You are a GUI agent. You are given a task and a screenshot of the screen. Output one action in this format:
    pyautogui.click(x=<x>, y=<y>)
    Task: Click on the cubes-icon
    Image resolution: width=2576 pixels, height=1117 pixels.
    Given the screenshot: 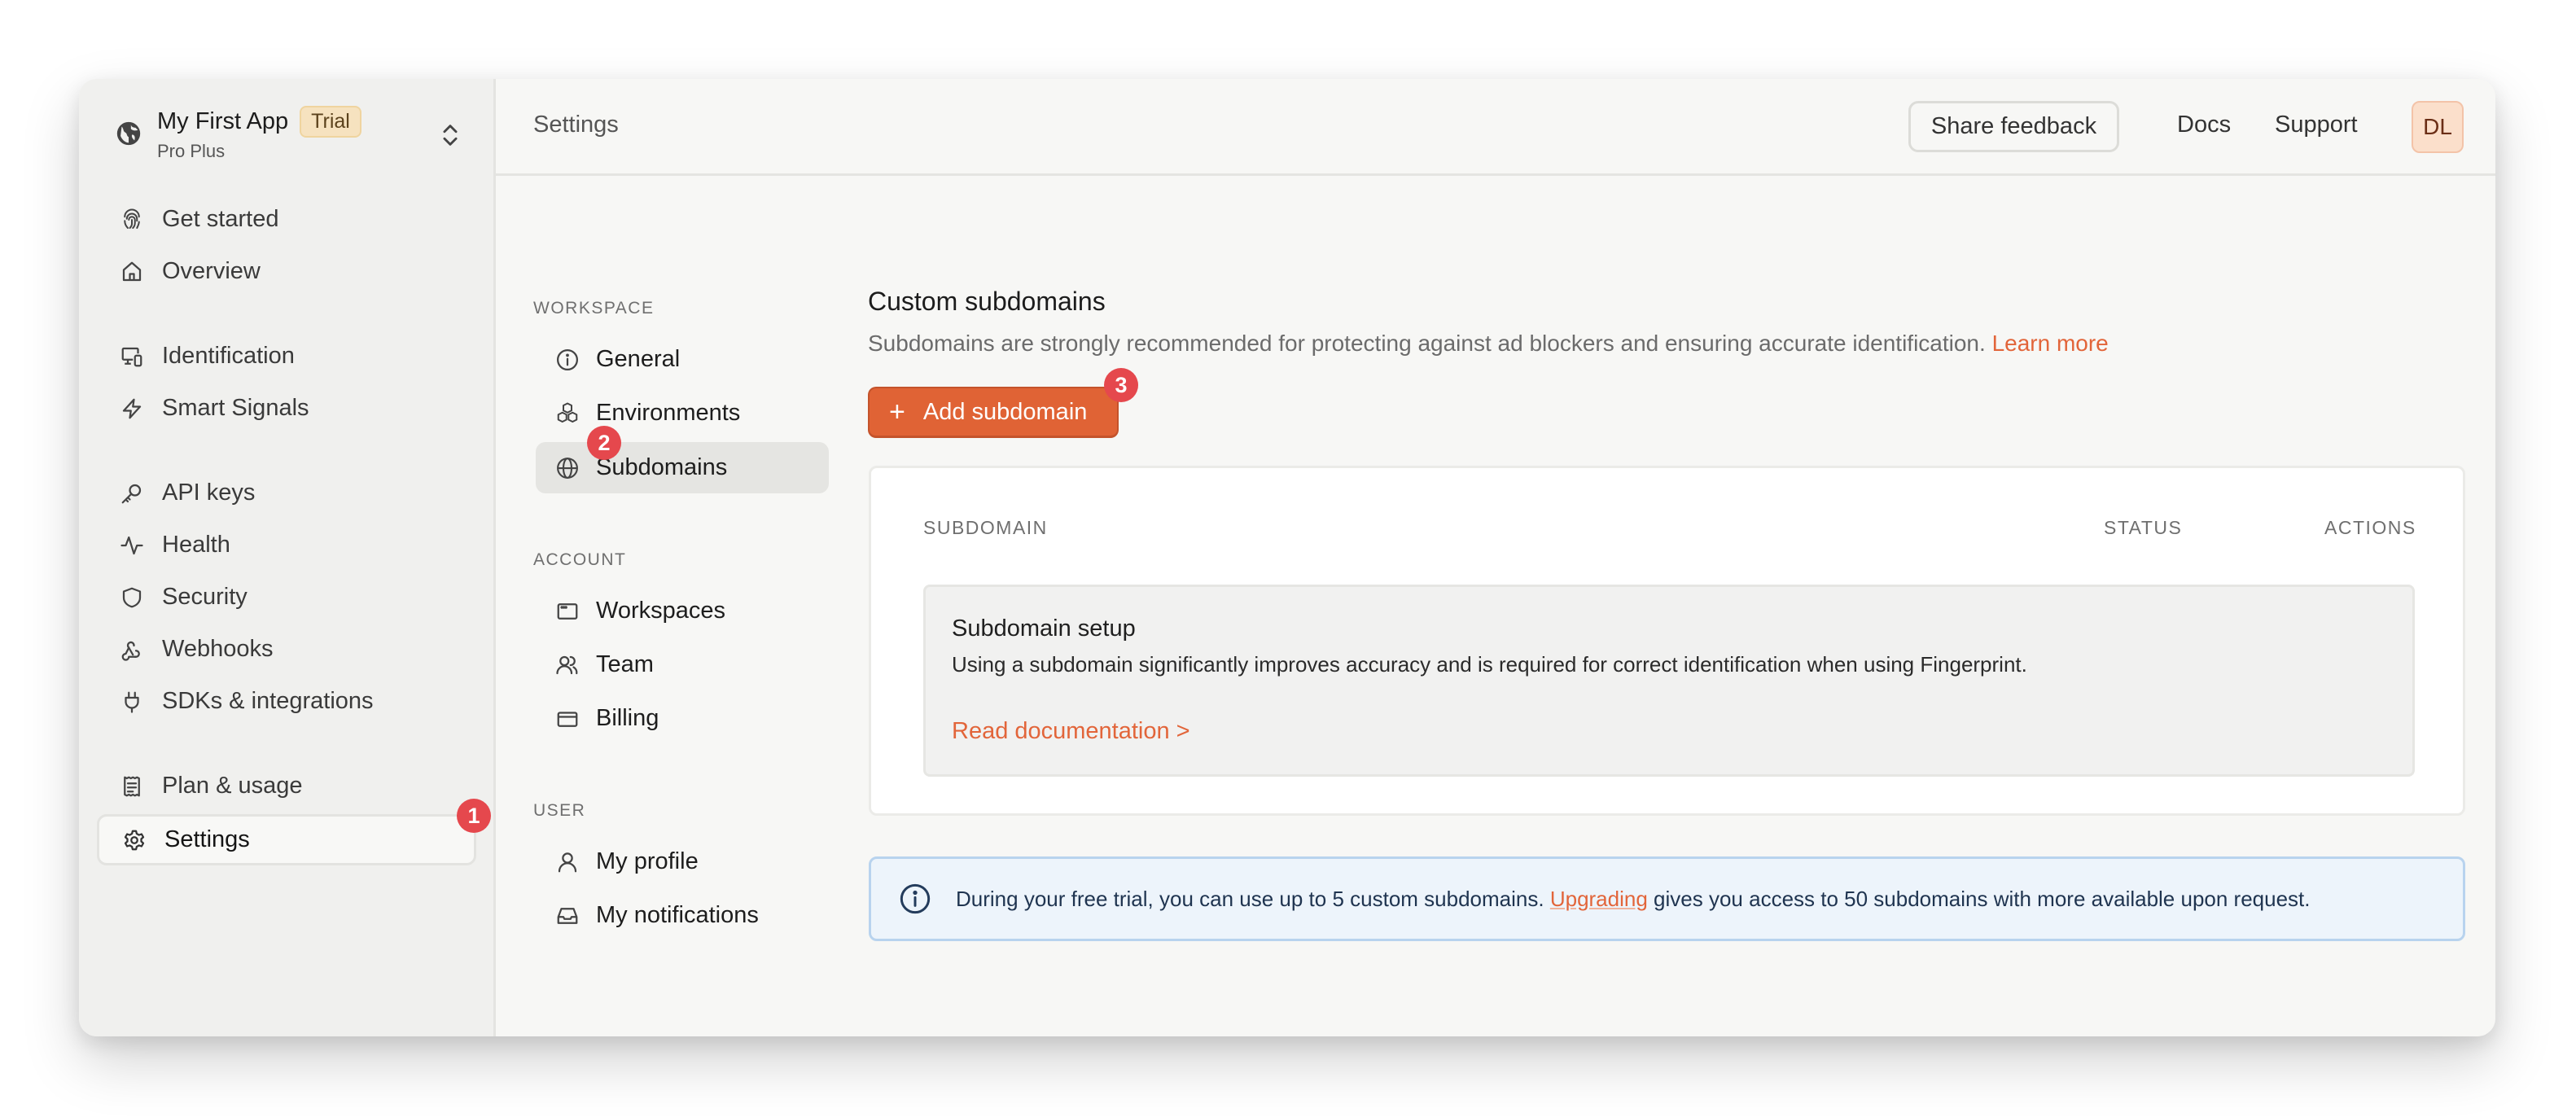 What is the action you would take?
    pyautogui.click(x=567, y=413)
    